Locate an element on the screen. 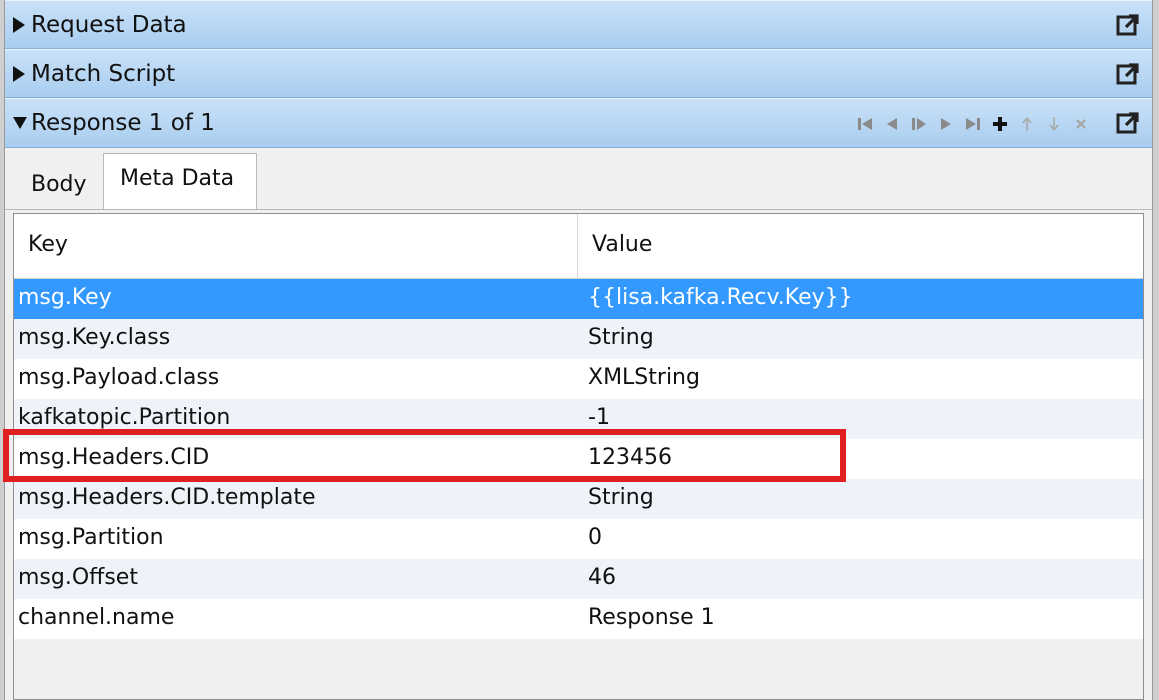 The width and height of the screenshot is (1159, 700). tab-meta-data: Meta Data is located at coordinates (180, 182).